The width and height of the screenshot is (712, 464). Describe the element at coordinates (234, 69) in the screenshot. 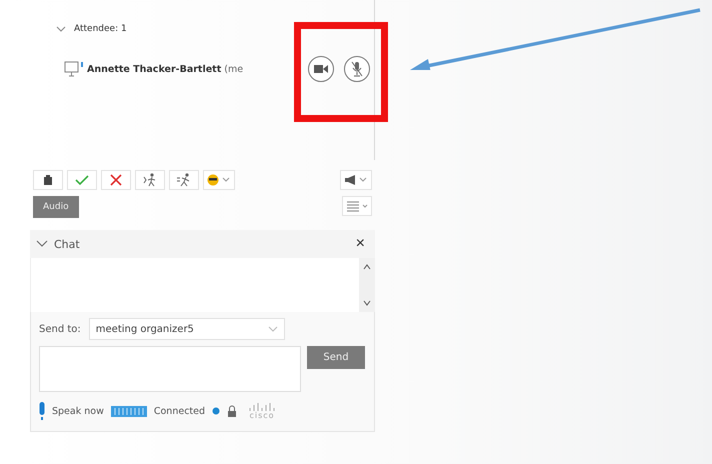

I see `attendee-role: (me` at that location.